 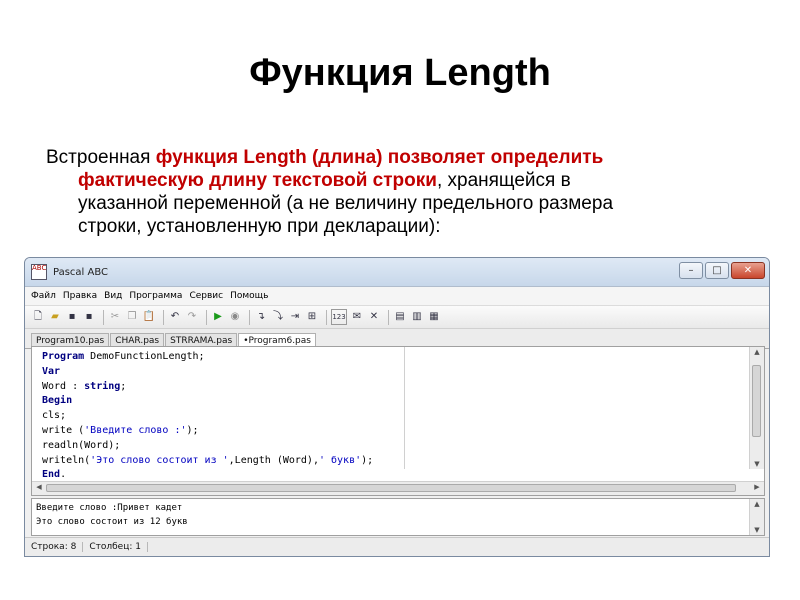 I want to click on paste-icon: 📋, so click(x=149, y=317).